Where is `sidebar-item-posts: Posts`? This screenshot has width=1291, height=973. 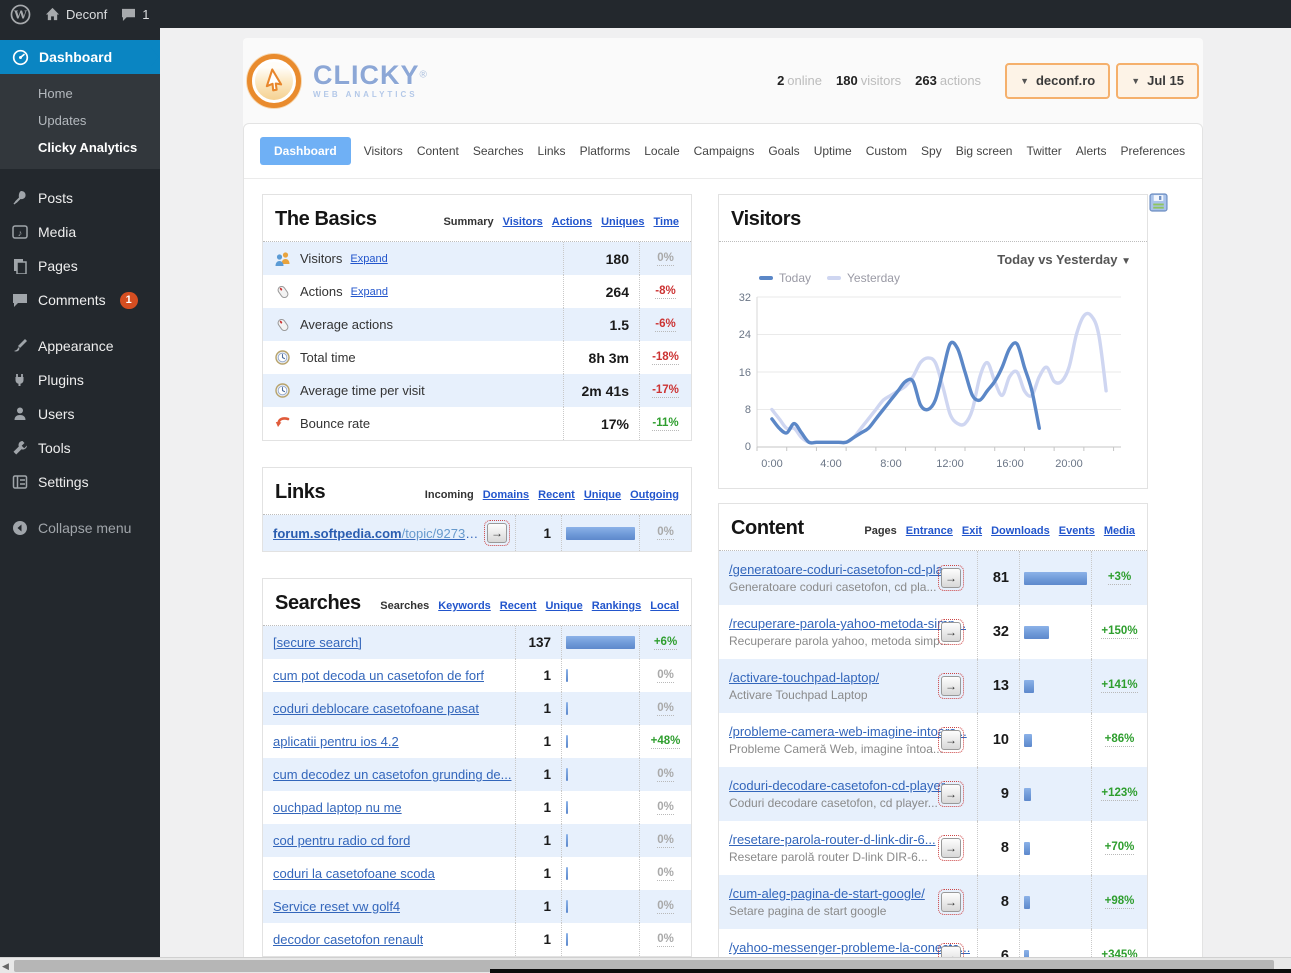
sidebar-item-posts: Posts is located at coordinates (80, 198).